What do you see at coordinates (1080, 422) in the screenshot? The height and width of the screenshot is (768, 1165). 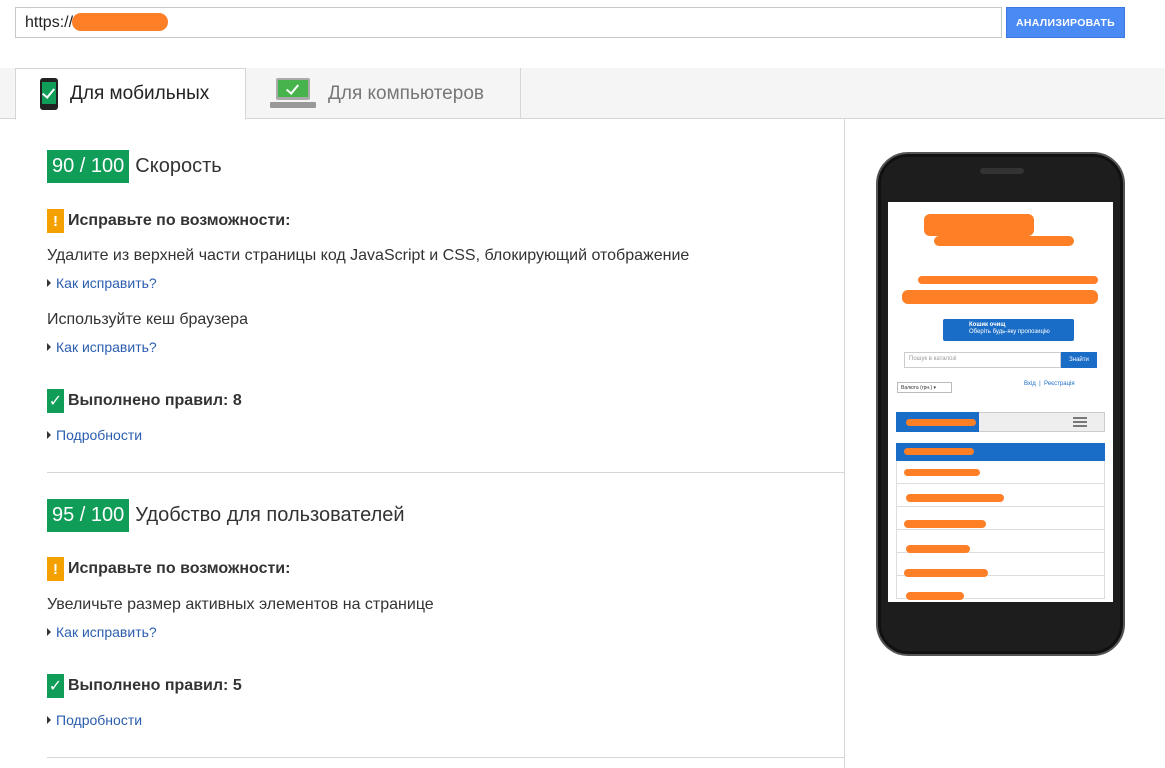 I see `menu-icon` at bounding box center [1080, 422].